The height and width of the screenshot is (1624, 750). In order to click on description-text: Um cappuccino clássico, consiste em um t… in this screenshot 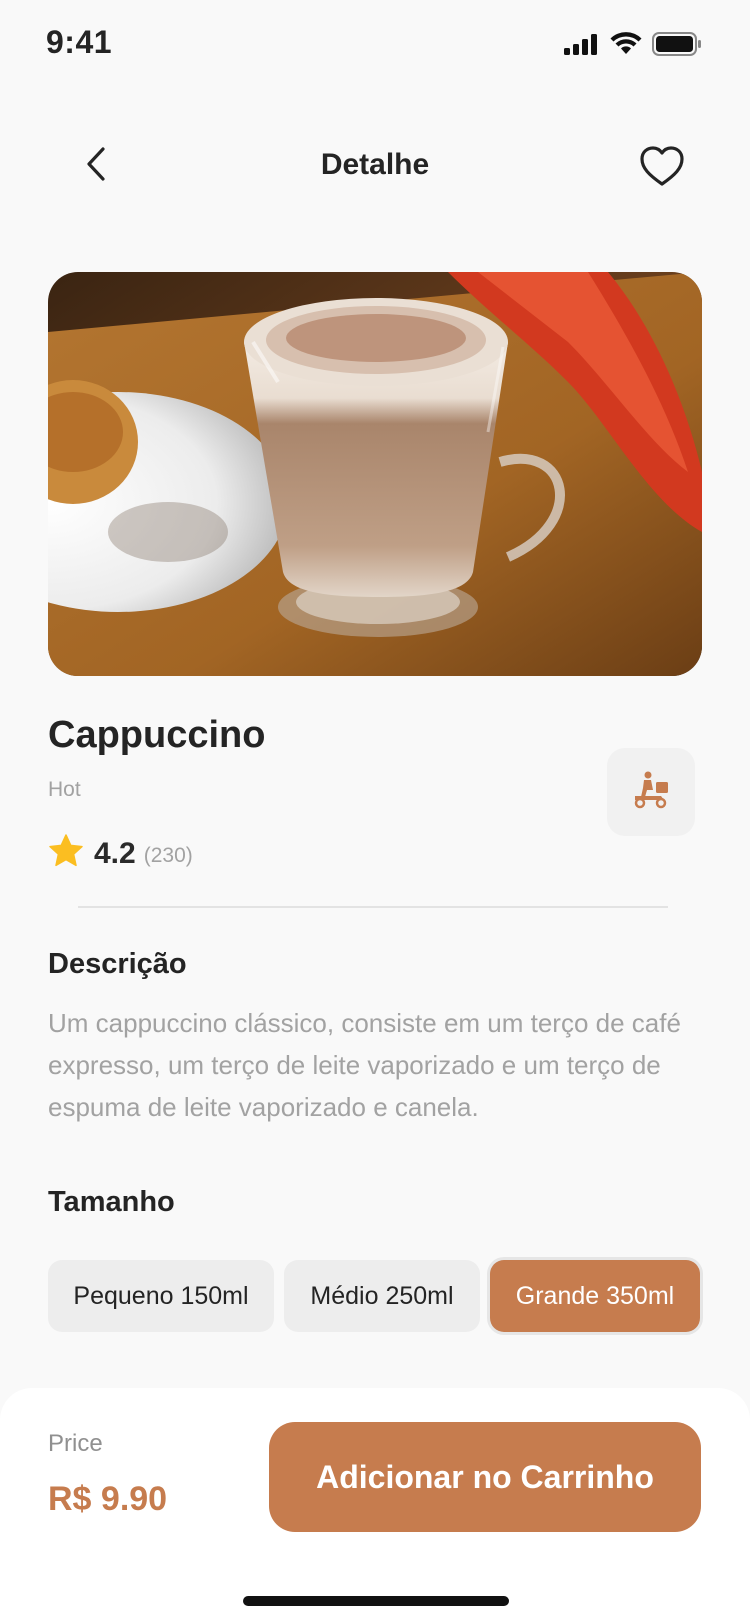, I will do `click(364, 1065)`.